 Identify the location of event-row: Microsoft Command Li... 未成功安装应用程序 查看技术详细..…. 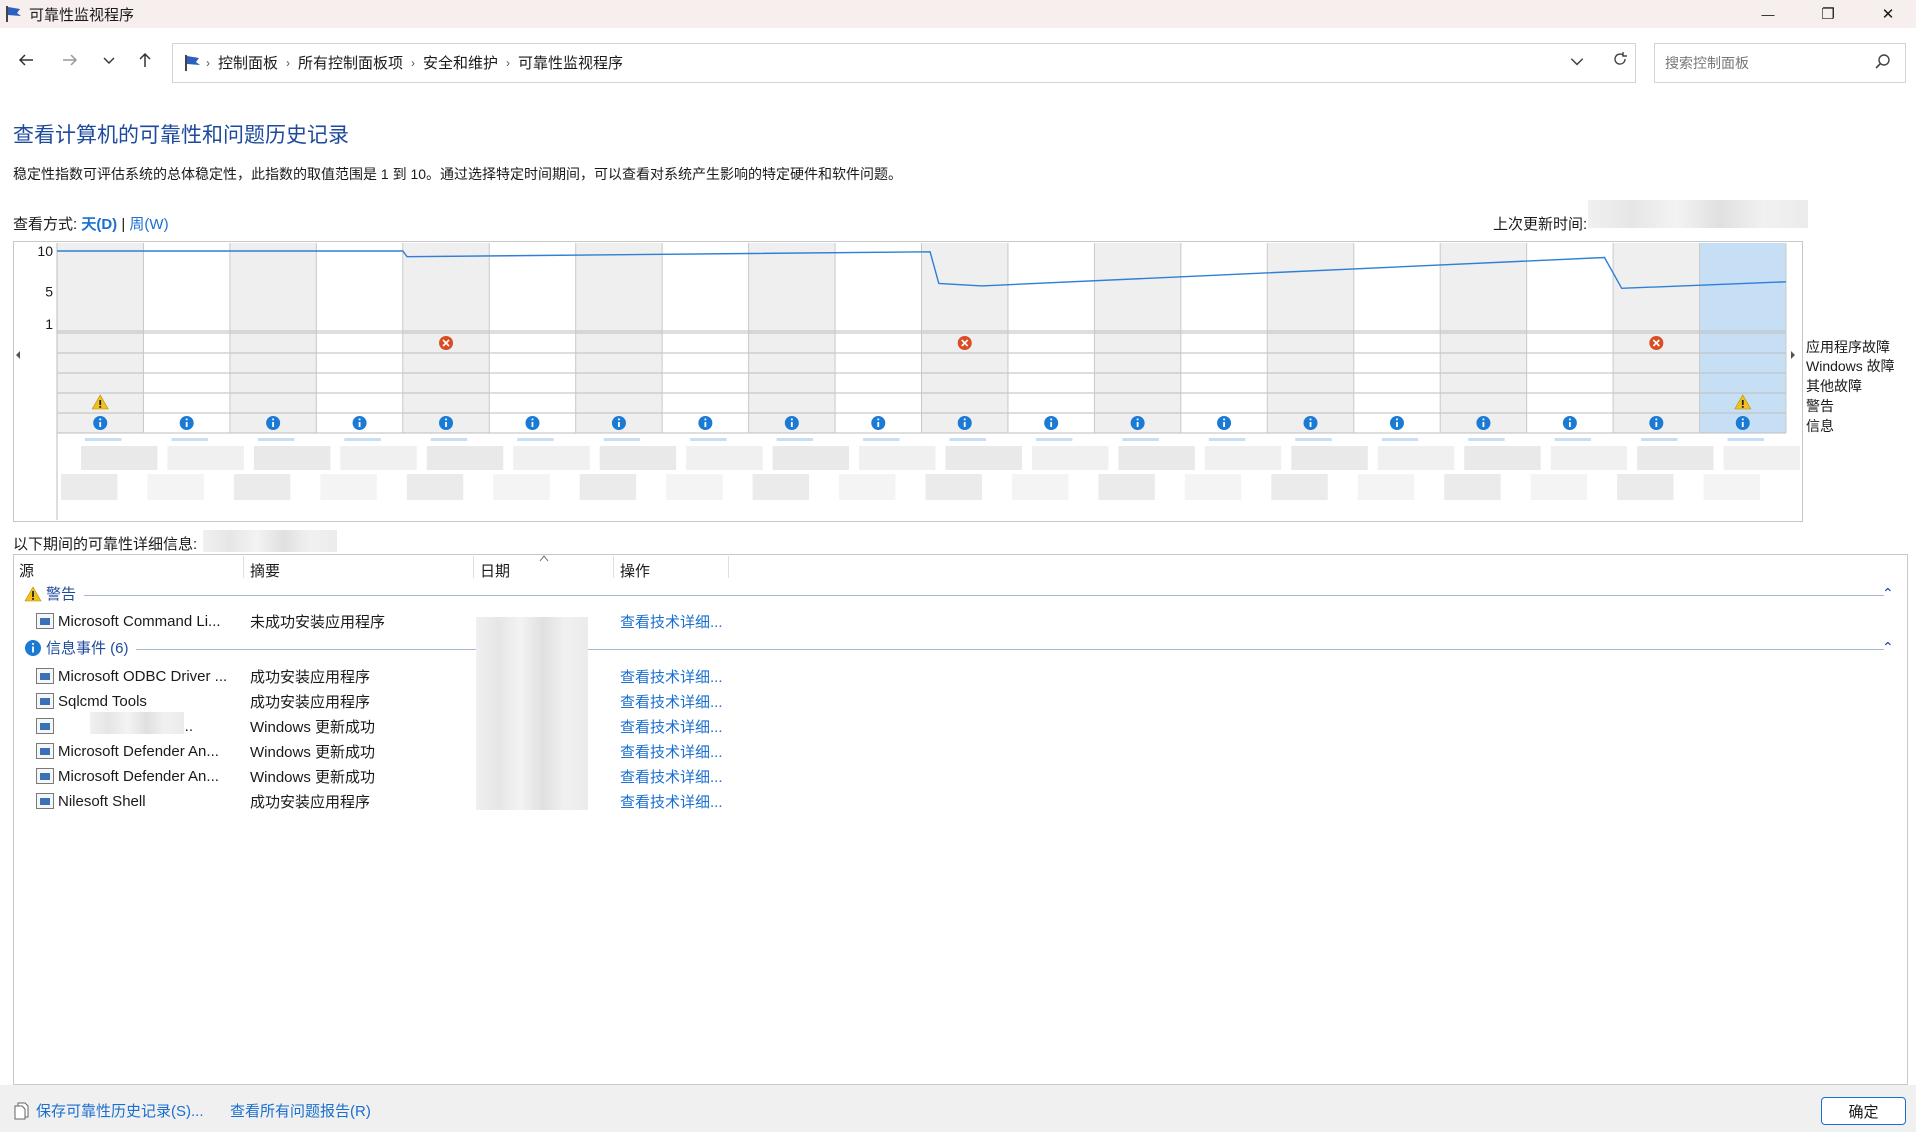
(379, 621).